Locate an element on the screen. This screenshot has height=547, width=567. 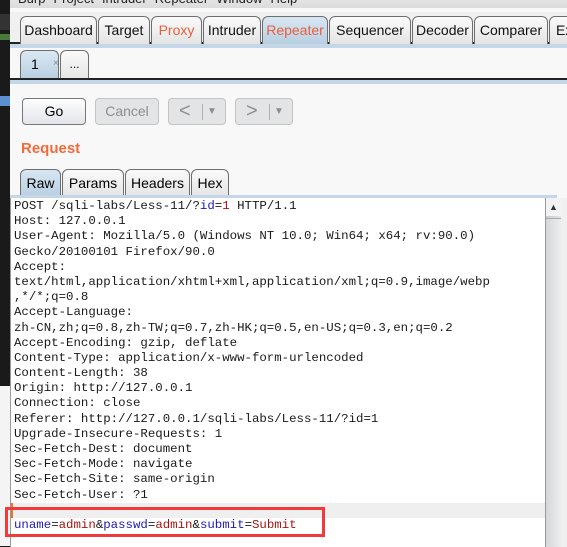
http-version: HTTP/1.1 is located at coordinates (263, 206).